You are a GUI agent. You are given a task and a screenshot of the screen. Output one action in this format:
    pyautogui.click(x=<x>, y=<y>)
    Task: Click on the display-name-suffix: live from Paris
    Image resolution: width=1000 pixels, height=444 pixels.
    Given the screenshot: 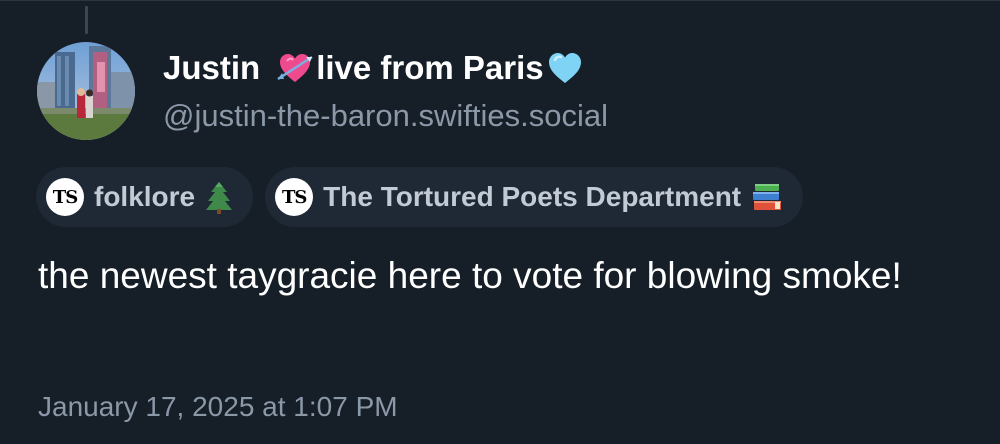 What is the action you would take?
    pyautogui.click(x=430, y=67)
    